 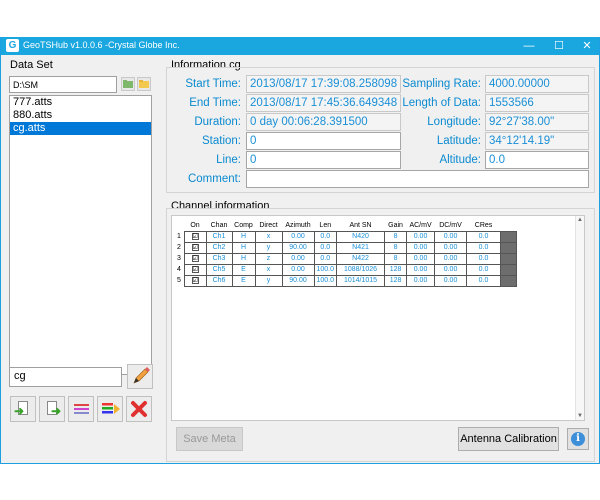 What do you see at coordinates (361, 236) in the screenshot?
I see `cell-ant-sn: N420` at bounding box center [361, 236].